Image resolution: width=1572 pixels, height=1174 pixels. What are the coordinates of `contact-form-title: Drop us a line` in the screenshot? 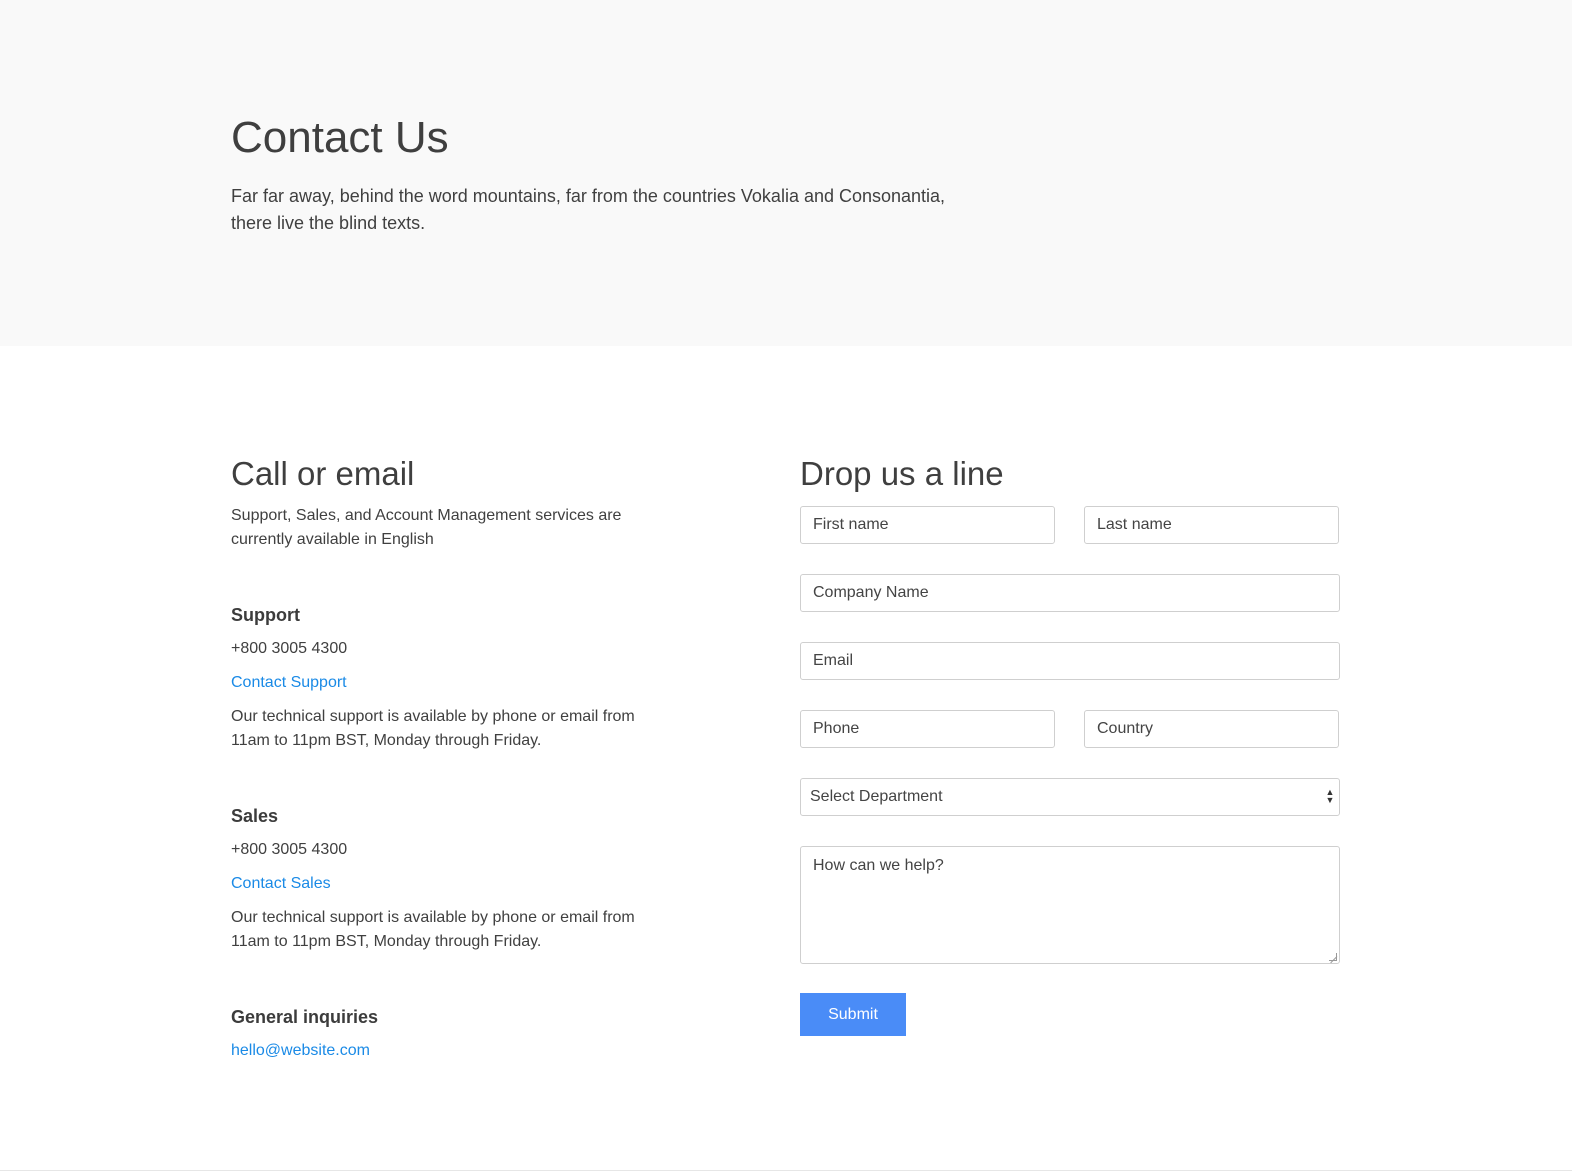 It's located at (902, 473).